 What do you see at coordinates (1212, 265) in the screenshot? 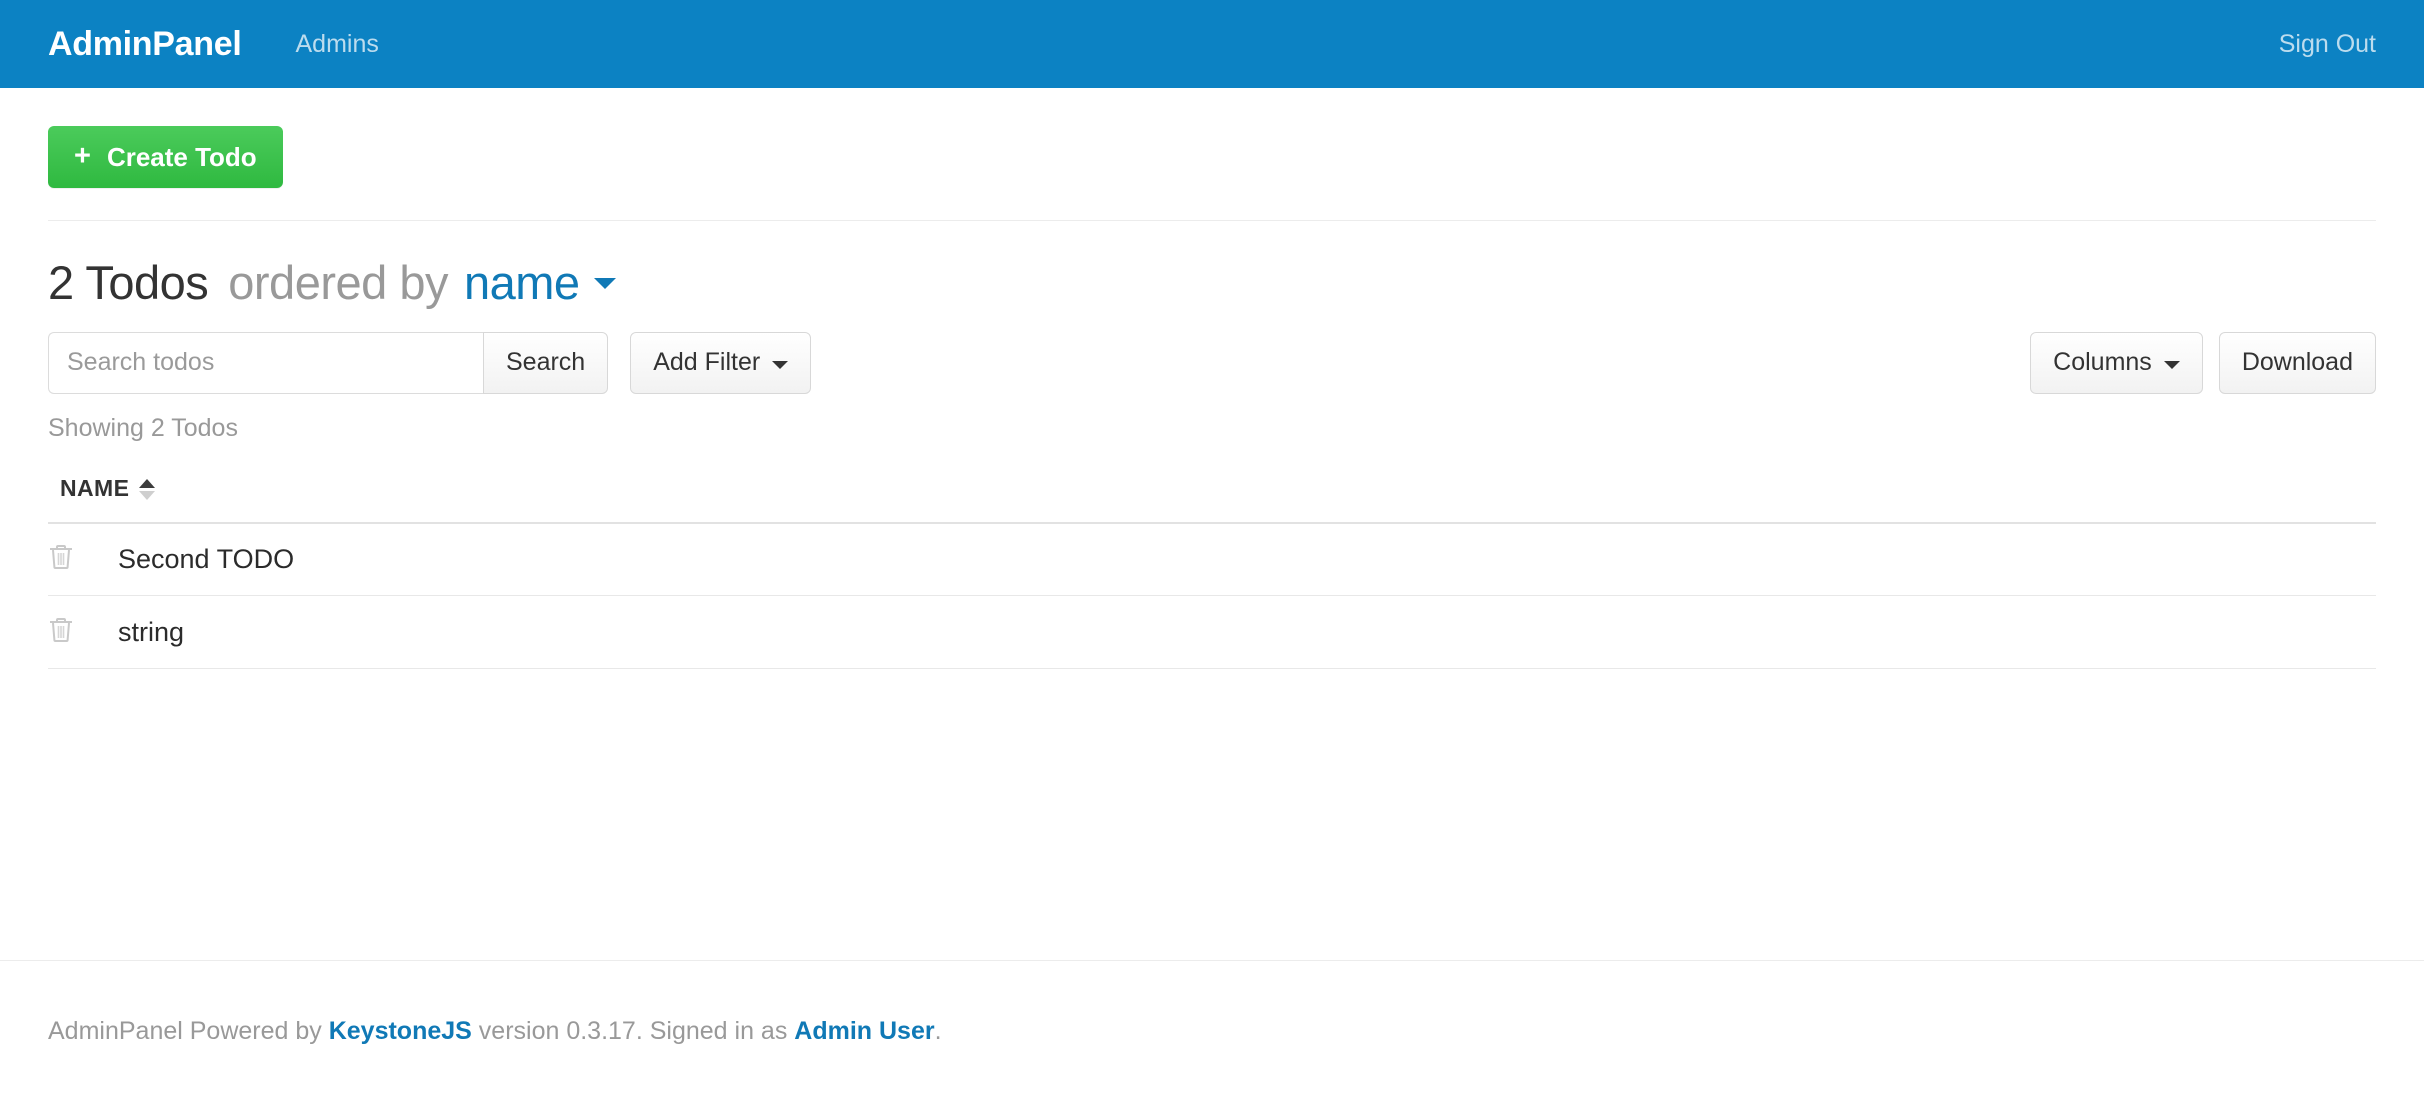
I see `page-title: 2 Todos ordered by name` at bounding box center [1212, 265].